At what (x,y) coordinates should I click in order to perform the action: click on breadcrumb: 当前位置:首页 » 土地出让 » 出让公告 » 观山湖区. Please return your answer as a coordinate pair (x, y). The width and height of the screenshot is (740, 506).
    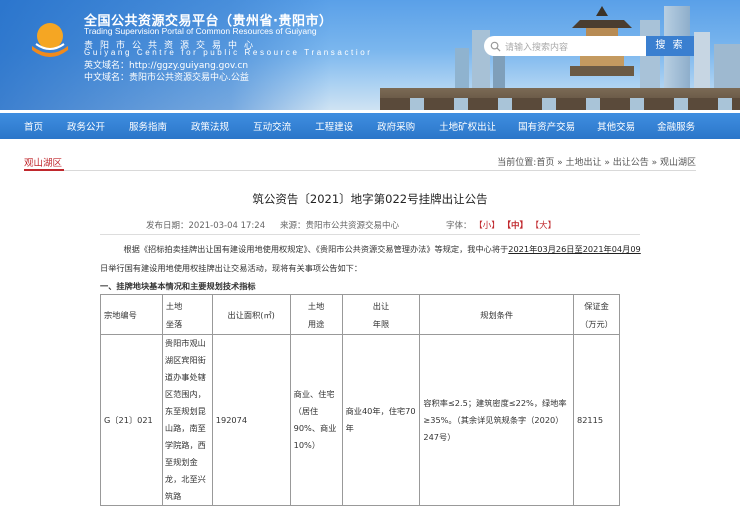
    Looking at the image, I should click on (596, 161).